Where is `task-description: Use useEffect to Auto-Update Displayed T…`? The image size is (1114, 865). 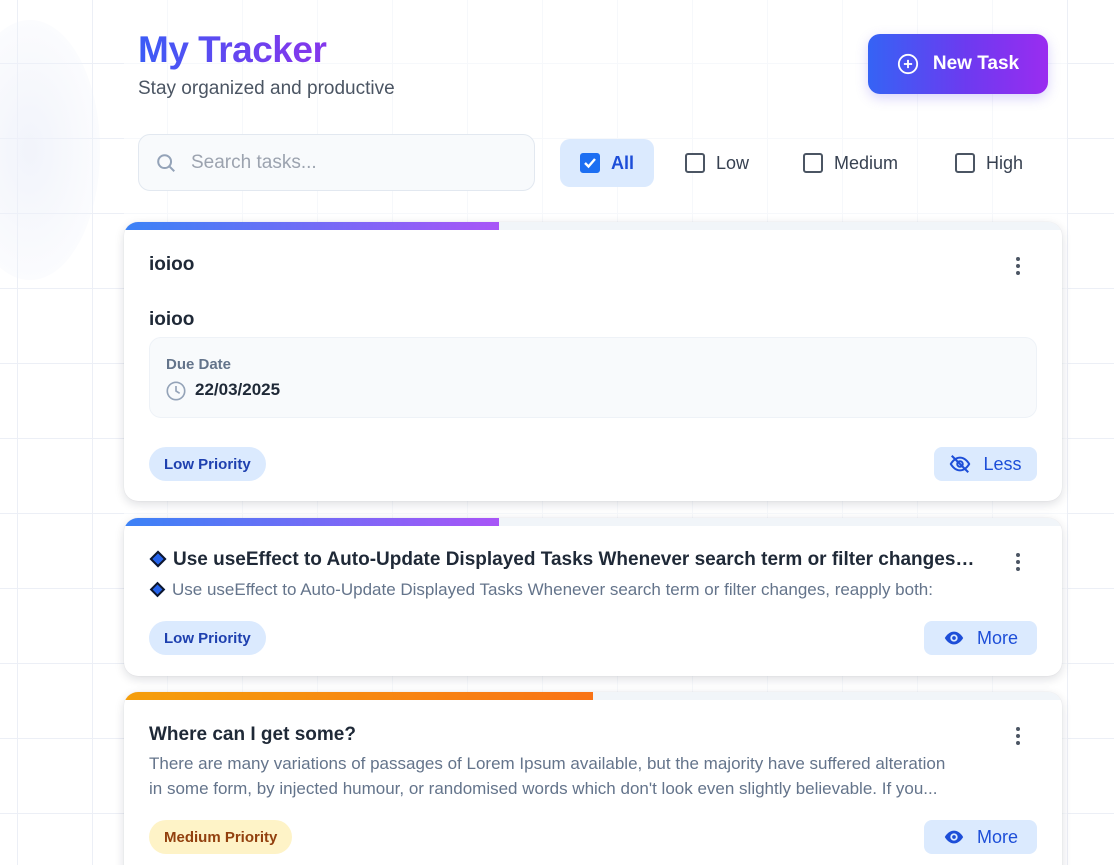
task-description: Use useEffect to Auto-Update Displayed T… is located at coordinates (564, 589).